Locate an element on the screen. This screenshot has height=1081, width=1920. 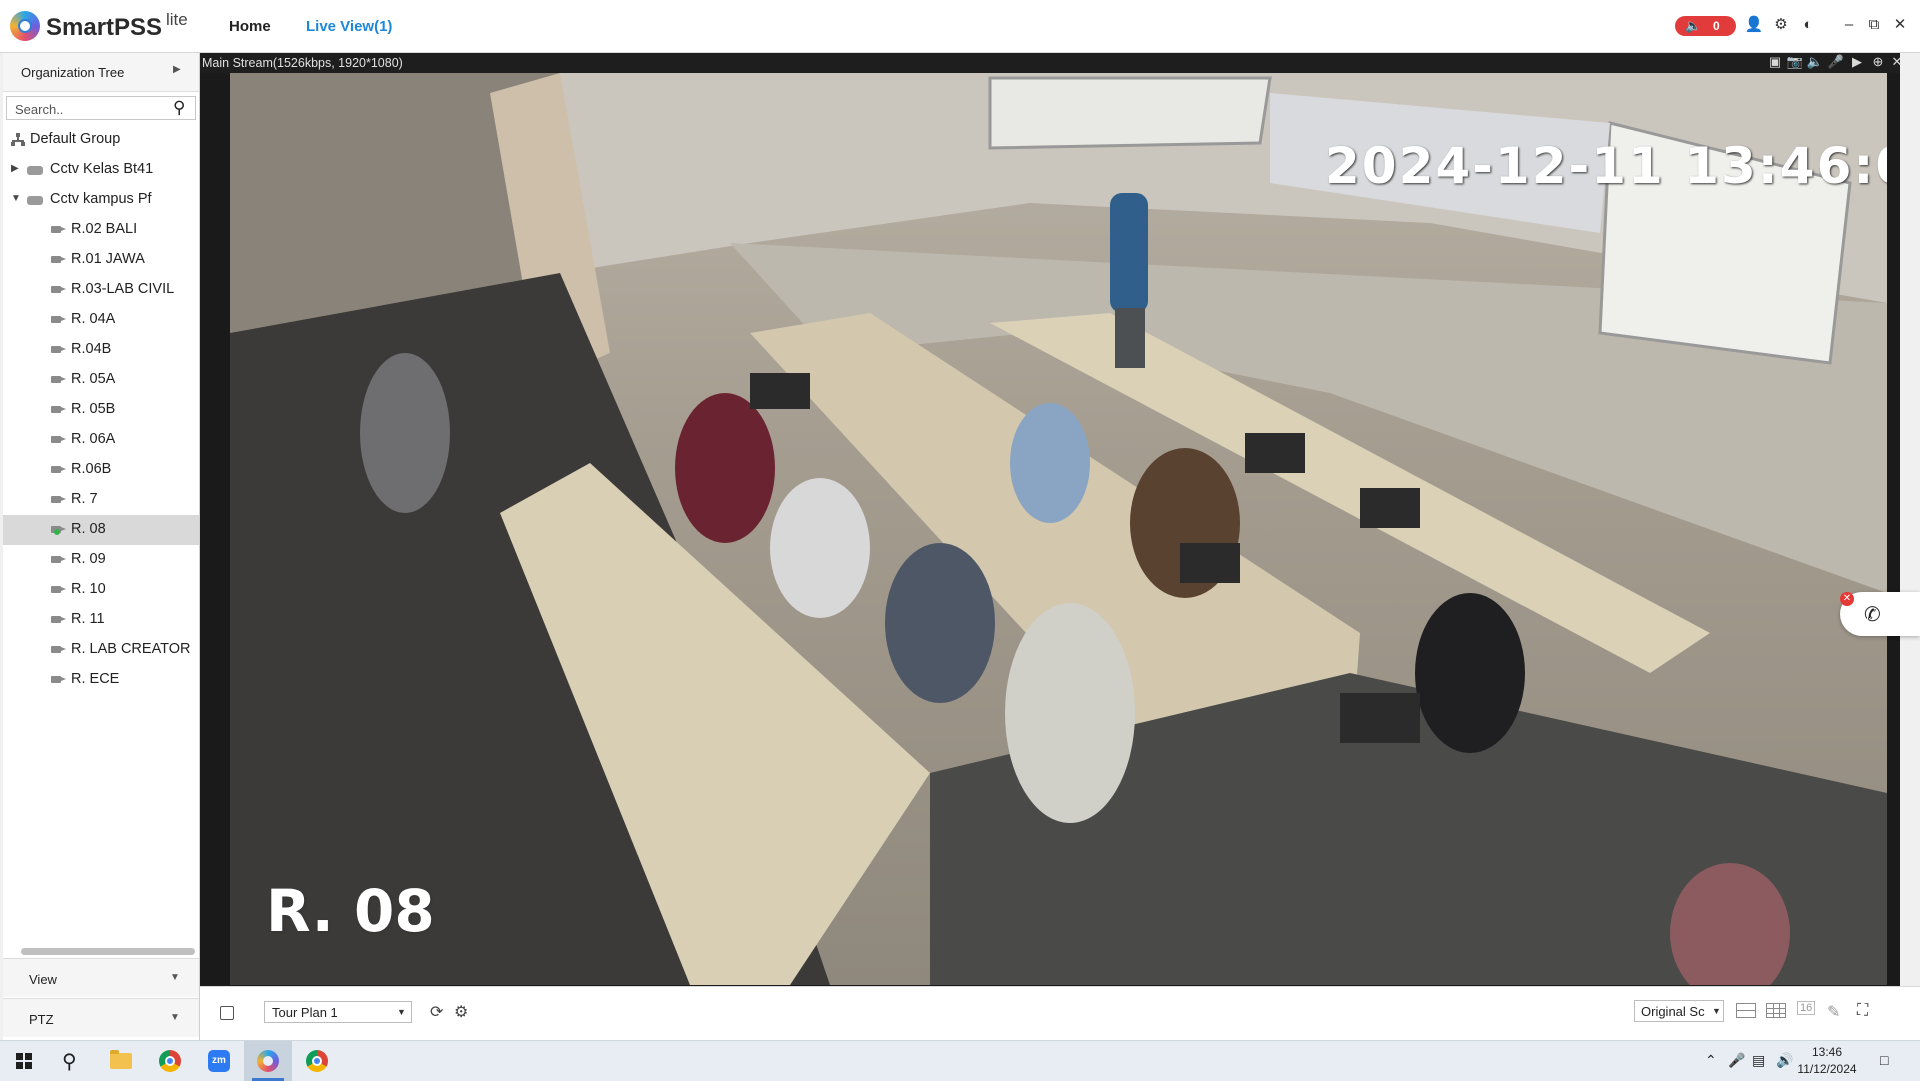
playback-icon: ▶ is located at coordinates (1857, 62).